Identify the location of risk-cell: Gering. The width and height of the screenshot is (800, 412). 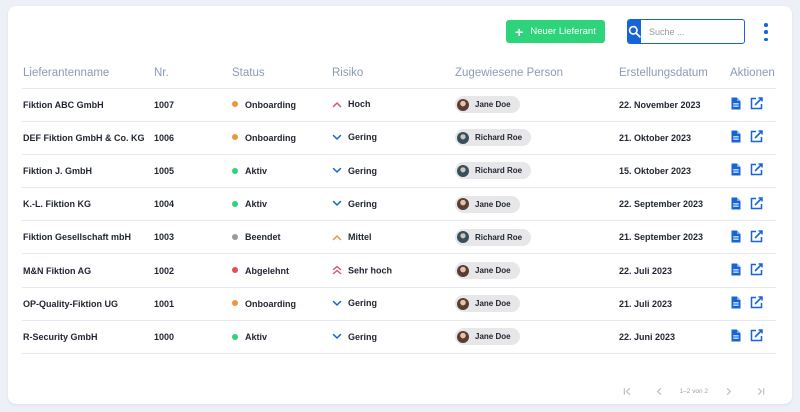
(392, 170).